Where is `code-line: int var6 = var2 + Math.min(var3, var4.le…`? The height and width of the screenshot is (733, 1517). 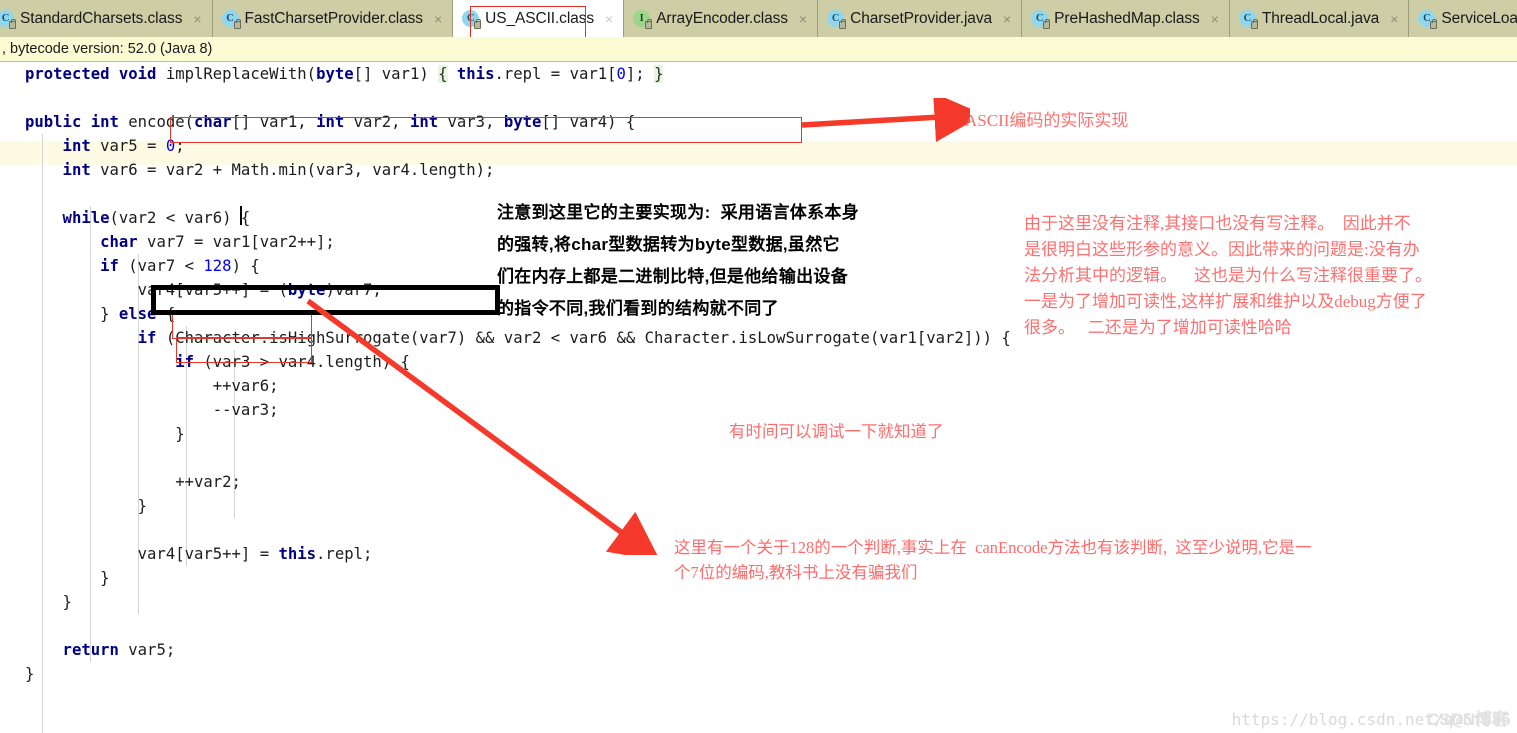
code-line: int var6 = var2 + Math.min(var3, var4.le… is located at coordinates (518, 170).